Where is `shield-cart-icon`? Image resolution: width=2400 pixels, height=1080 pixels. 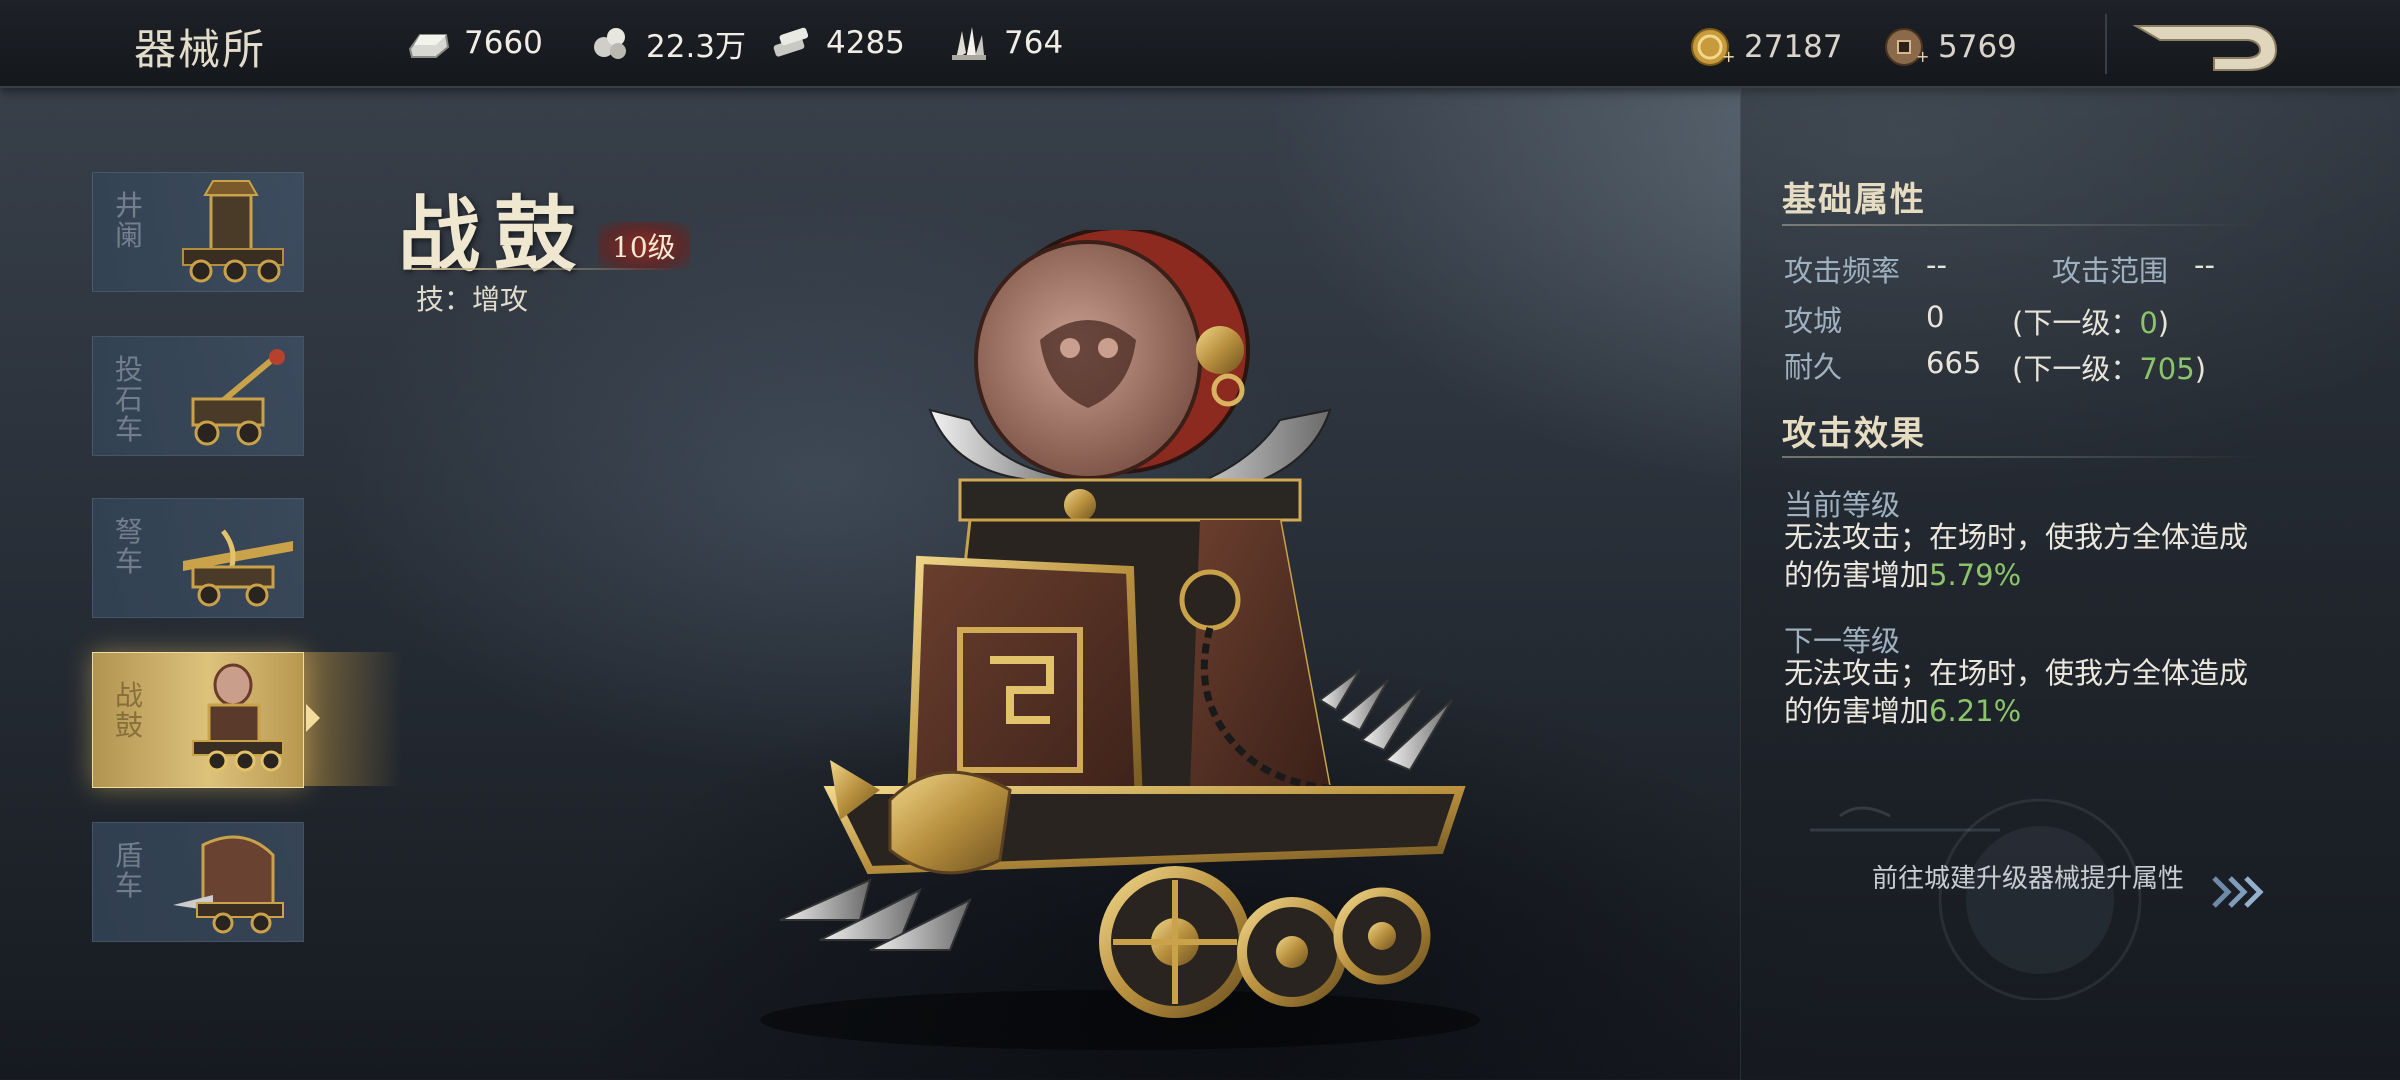 shield-cart-icon is located at coordinates (228, 884).